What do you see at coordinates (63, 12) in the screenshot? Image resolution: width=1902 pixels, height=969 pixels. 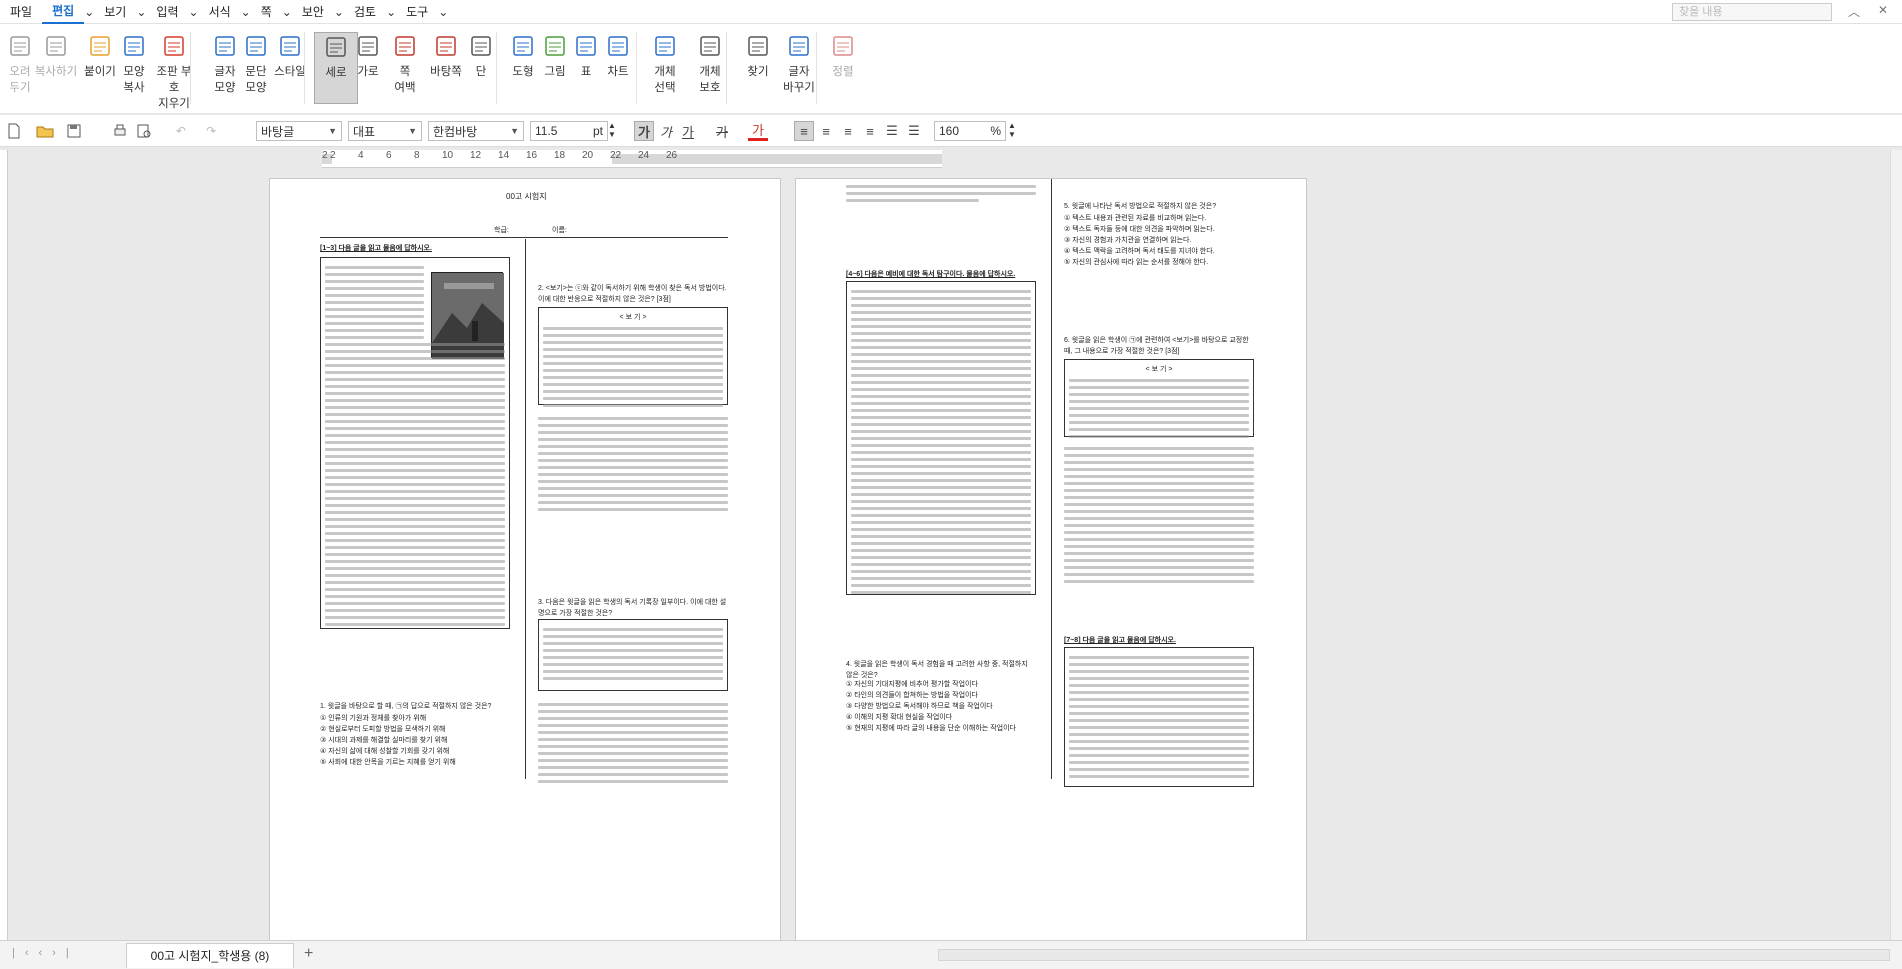 I see `menu-item-1: 편집` at bounding box center [63, 12].